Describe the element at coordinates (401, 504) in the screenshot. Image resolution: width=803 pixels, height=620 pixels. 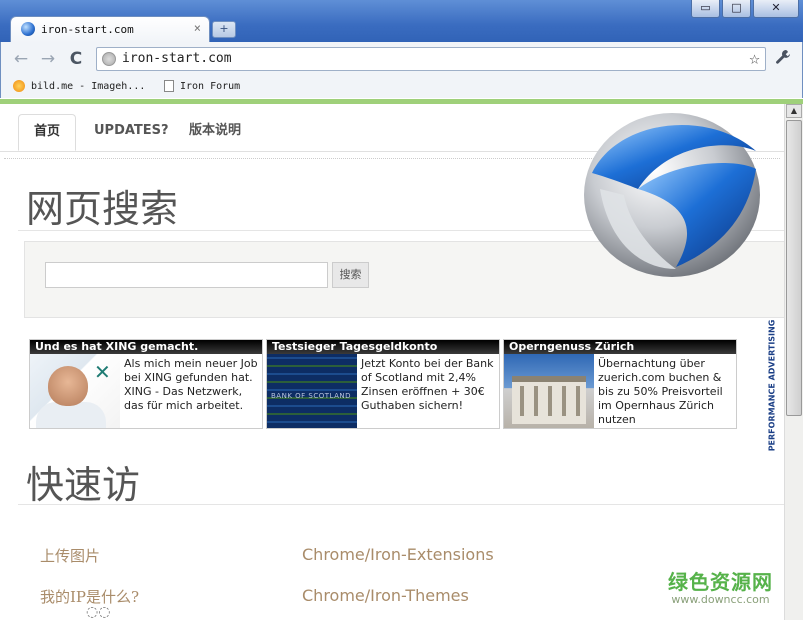
I see `divider` at that location.